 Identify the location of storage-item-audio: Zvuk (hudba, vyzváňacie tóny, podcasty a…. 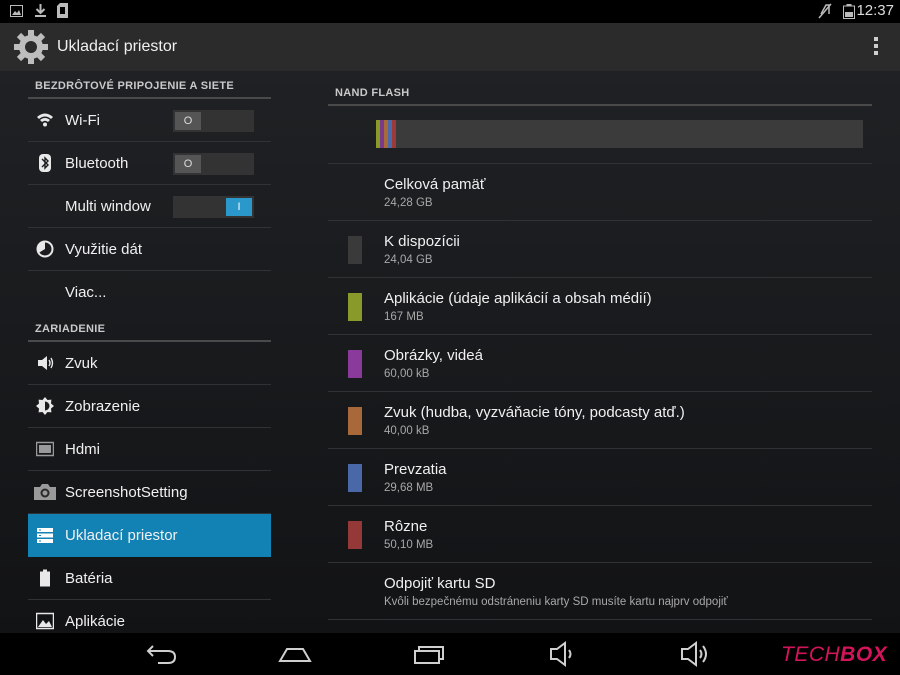
(600, 420).